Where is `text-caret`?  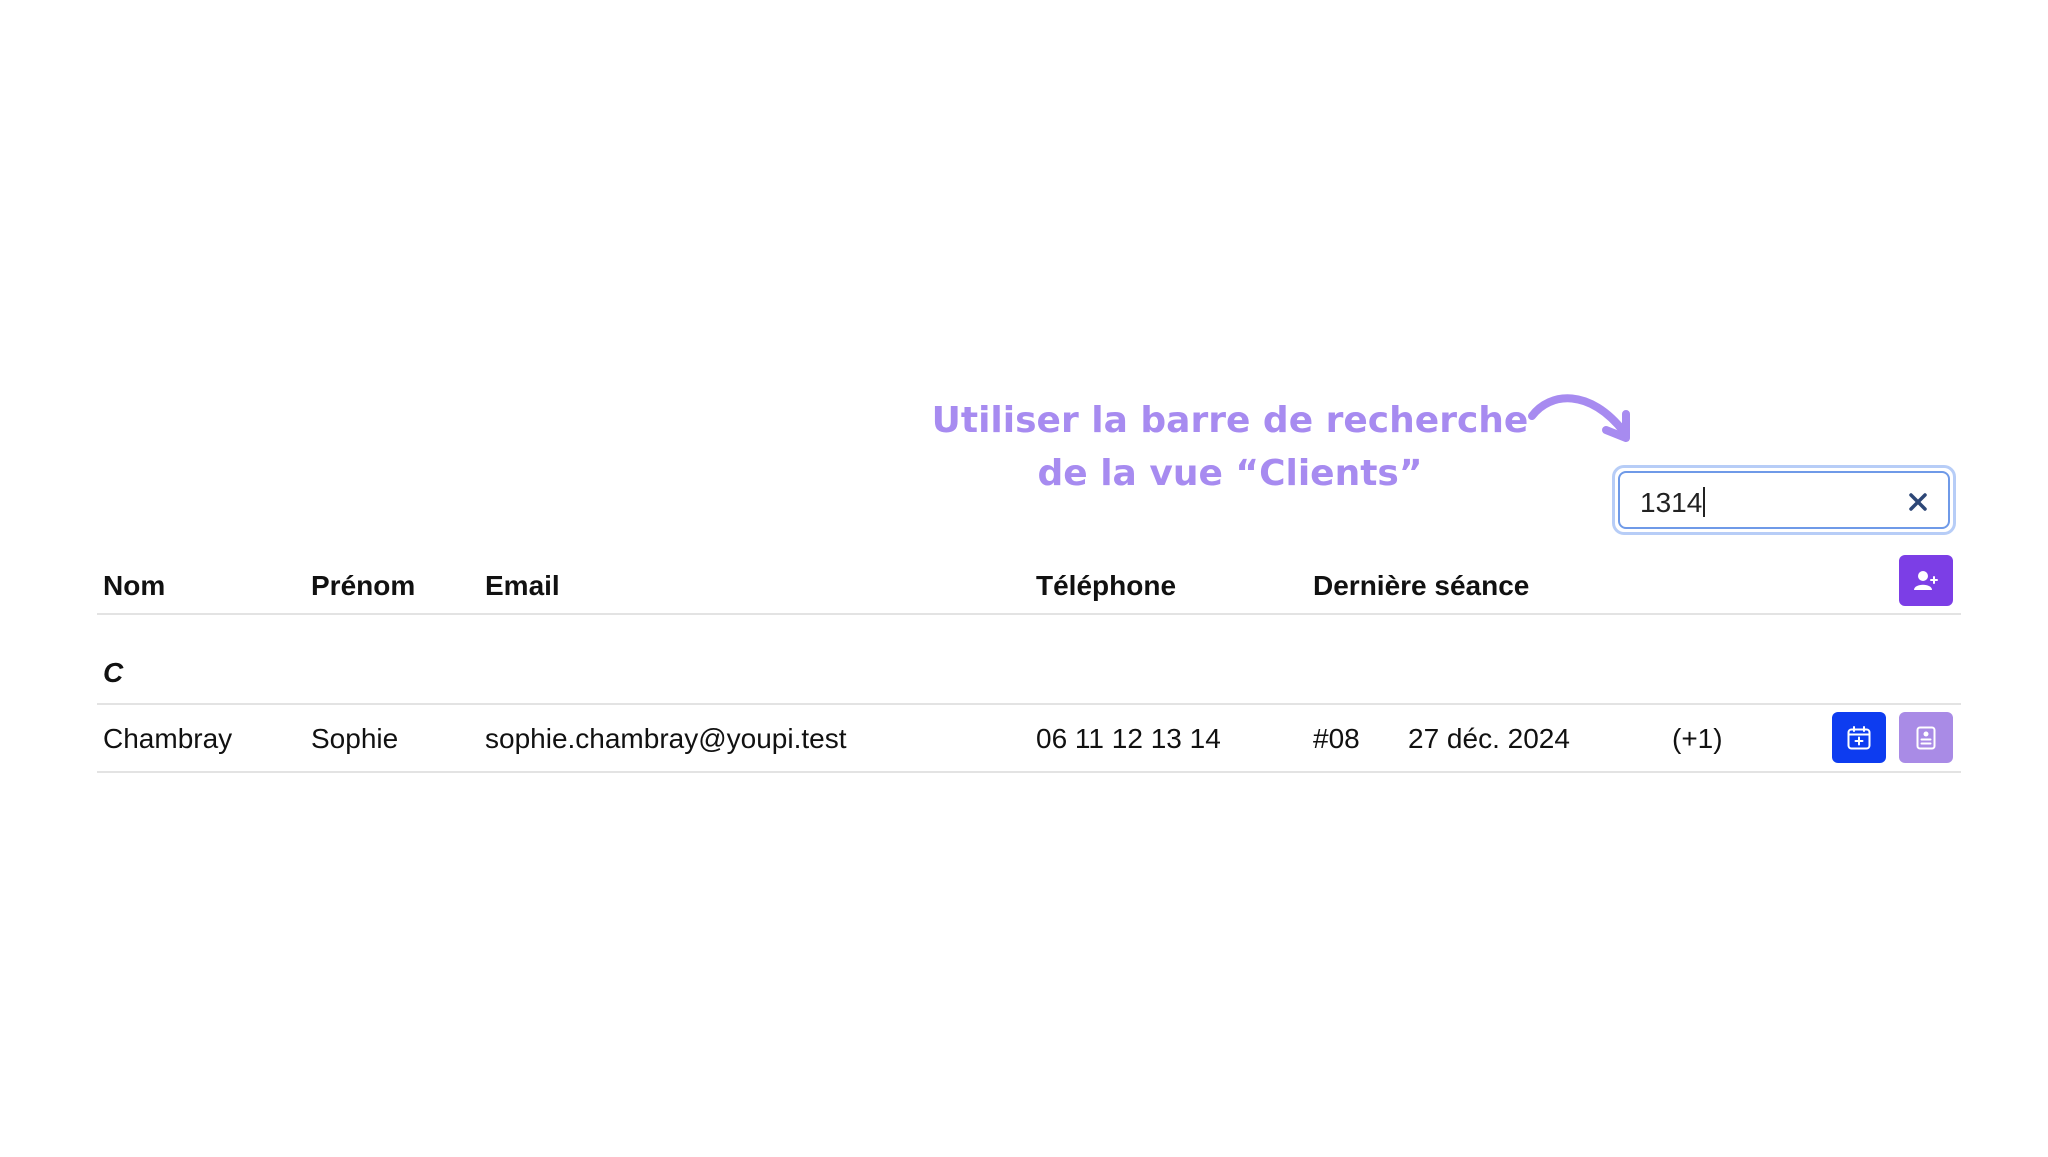 text-caret is located at coordinates (1704, 502).